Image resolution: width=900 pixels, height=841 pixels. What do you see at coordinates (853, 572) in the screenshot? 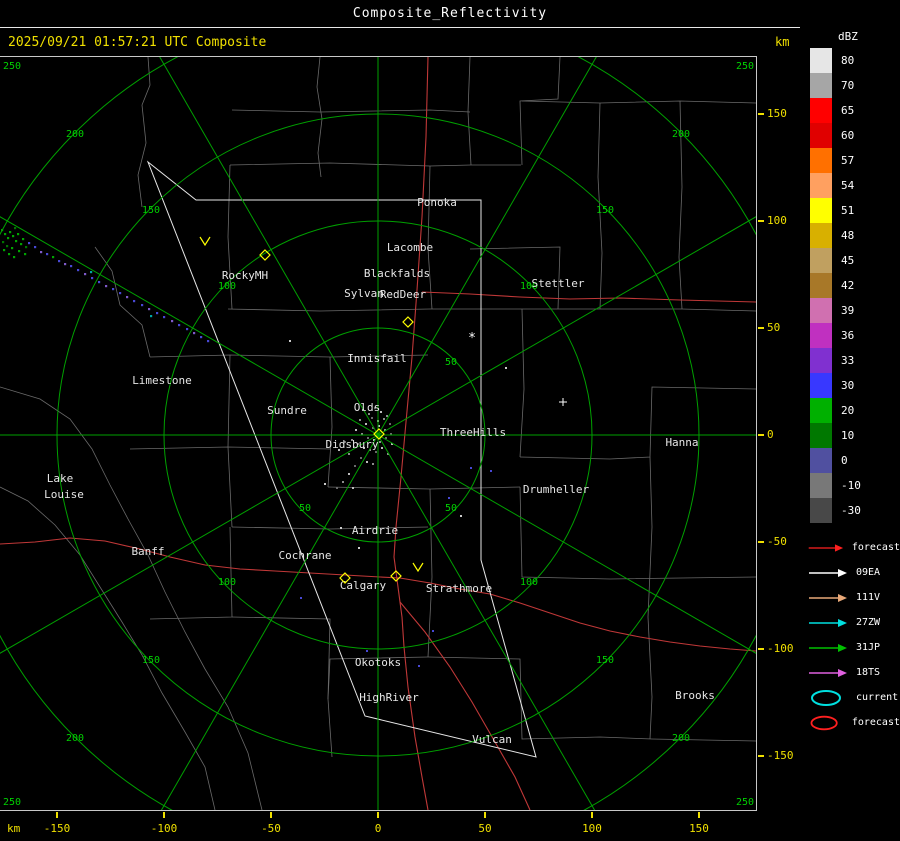
I see `legend-arrow-row: 09EA` at bounding box center [853, 572].